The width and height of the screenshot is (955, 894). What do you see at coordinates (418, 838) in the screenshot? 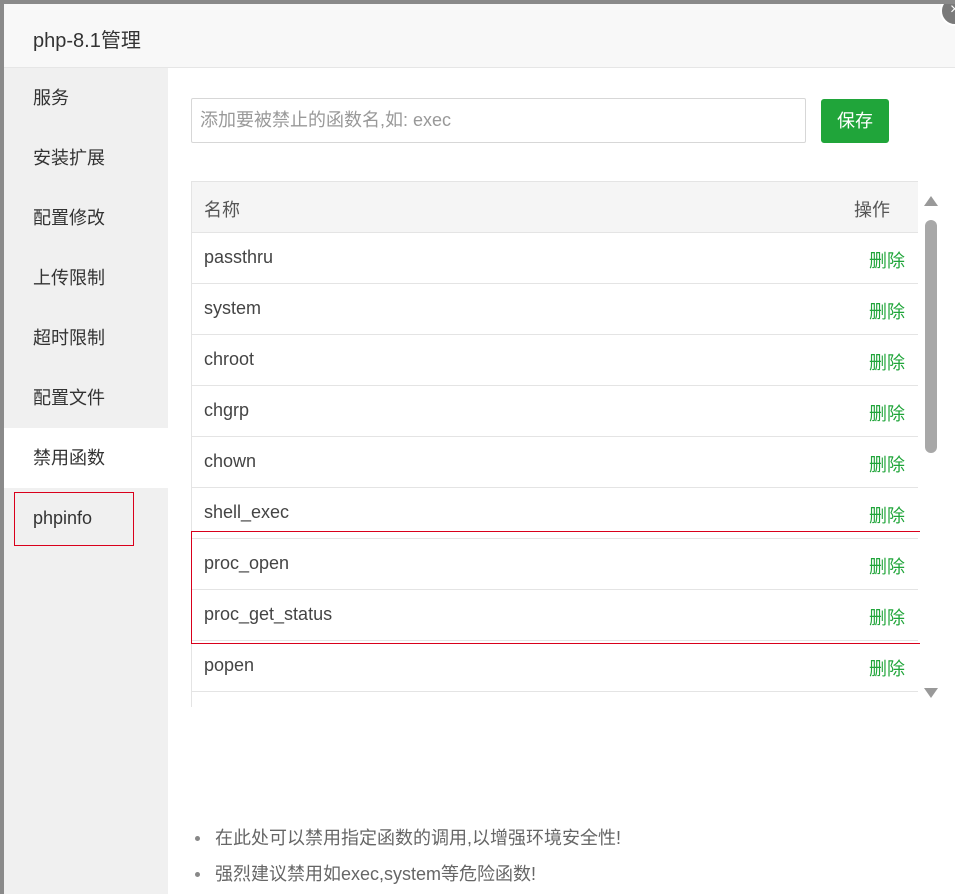
I see `tip-text: 在此处可以禁用指定函数的调用,以增强环境安全性!` at bounding box center [418, 838].